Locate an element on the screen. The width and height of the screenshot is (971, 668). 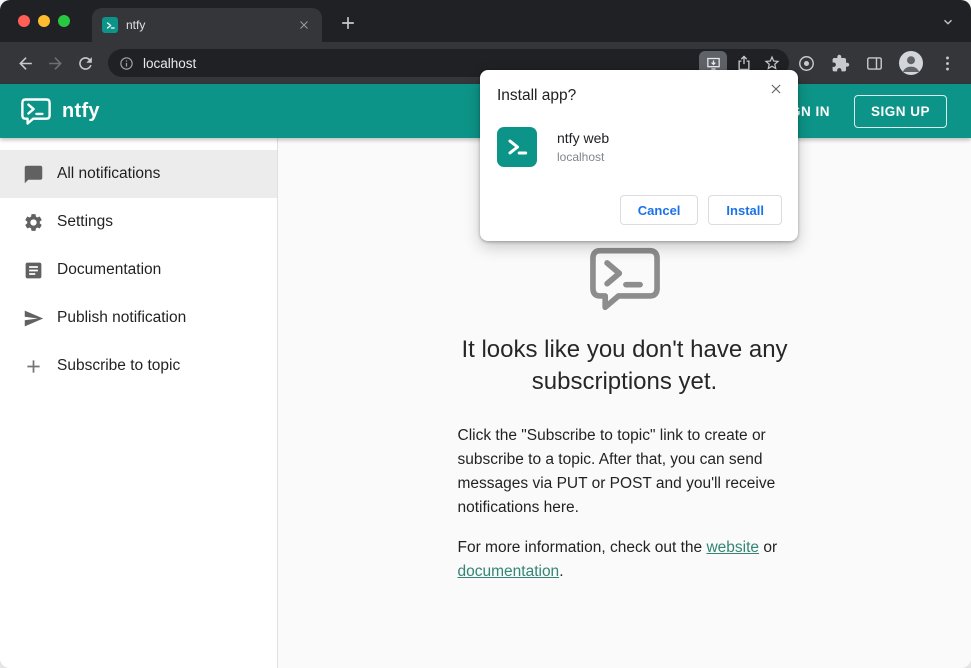
ntfy-logo-icon is located at coordinates (36, 111).